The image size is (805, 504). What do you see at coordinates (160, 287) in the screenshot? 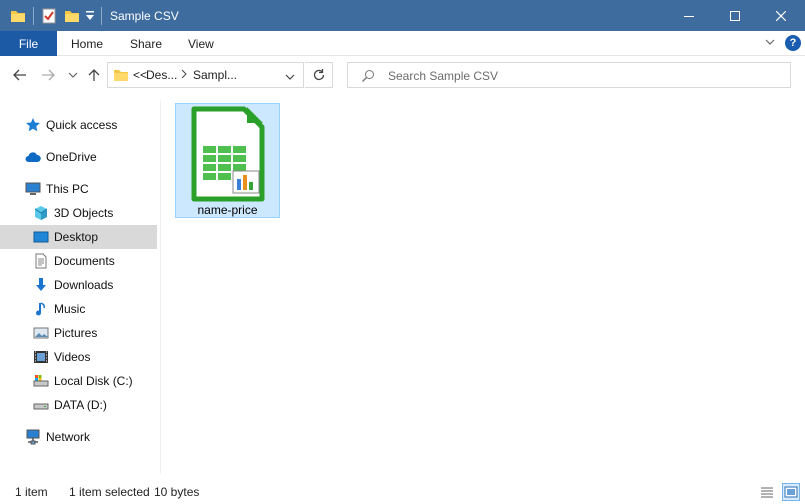
I see `pane-divider` at bounding box center [160, 287].